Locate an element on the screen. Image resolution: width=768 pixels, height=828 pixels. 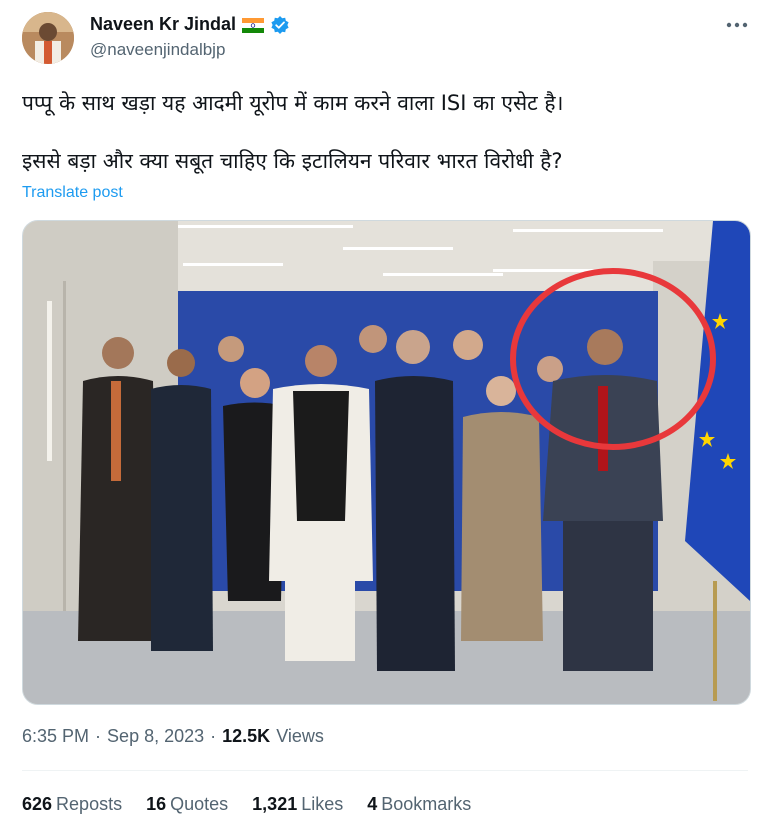
verified-badge-icon is located at coordinates (280, 25).